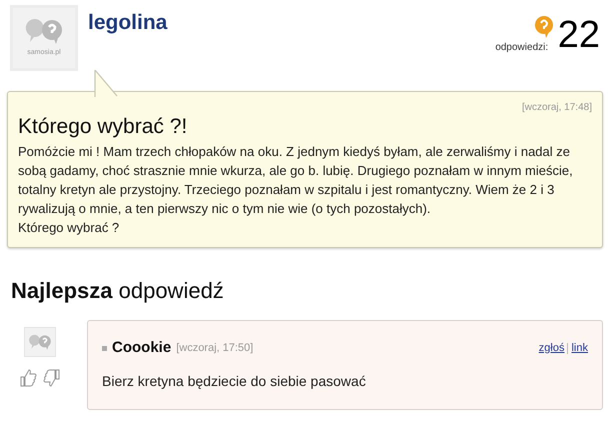 The height and width of the screenshot is (440, 610). What do you see at coordinates (128, 22) in the screenshot?
I see `username-link: legolina` at bounding box center [128, 22].